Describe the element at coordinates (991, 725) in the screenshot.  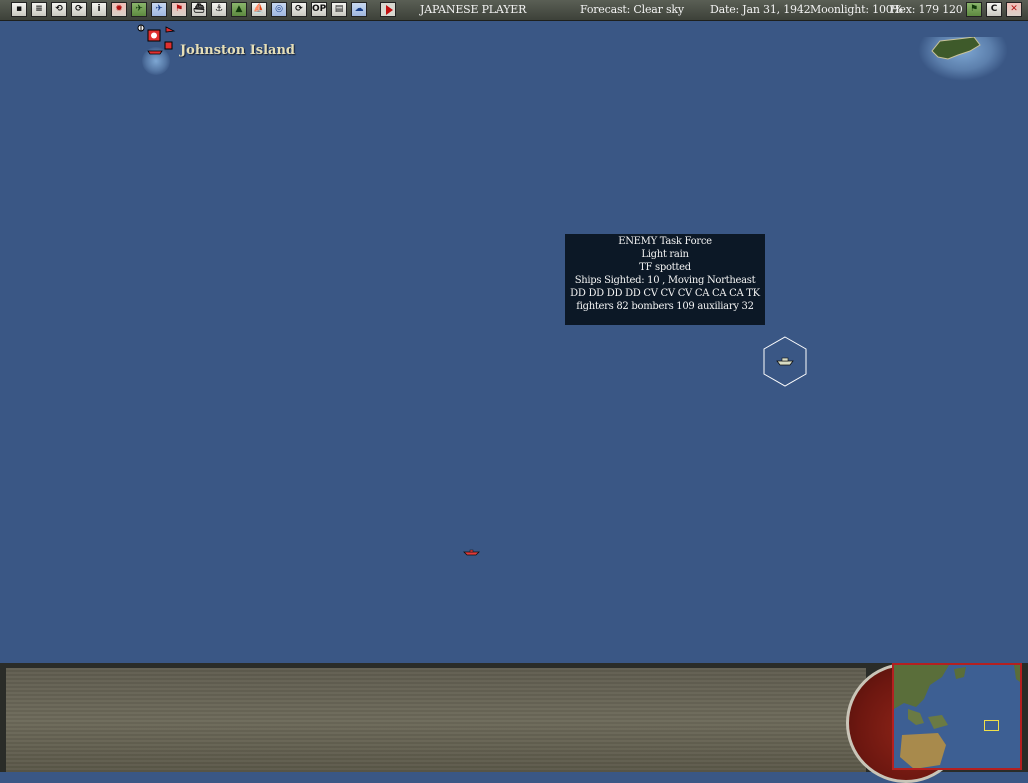
I see `minimap-viewport-indicator` at that location.